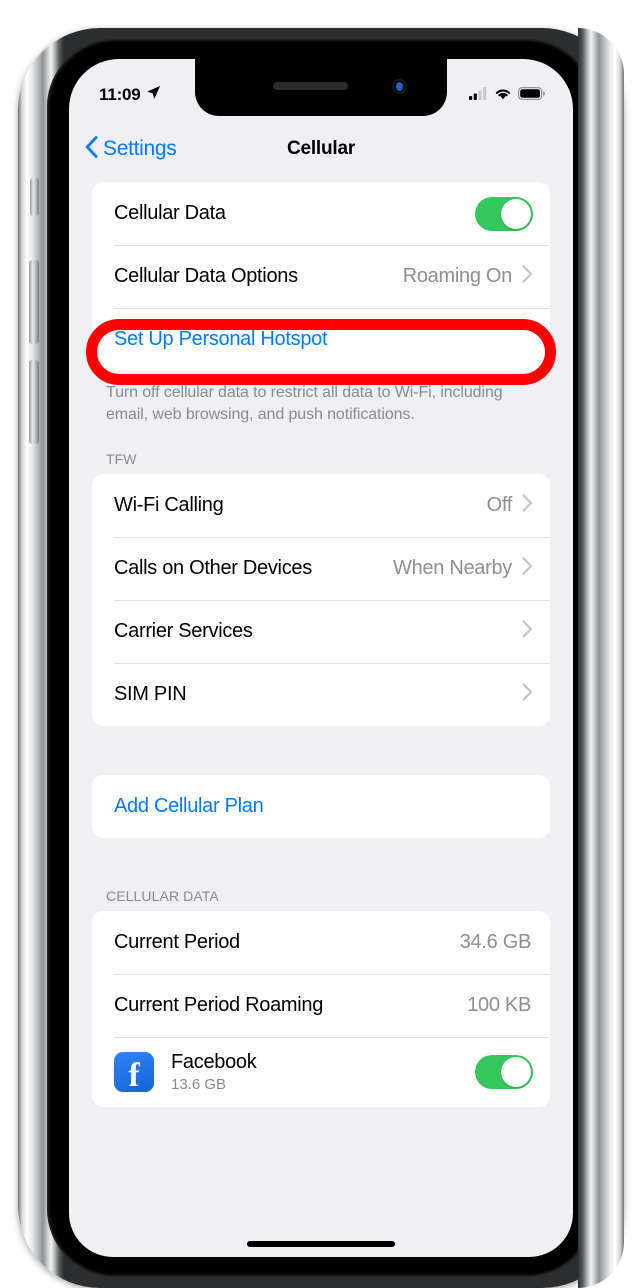 This screenshot has height=1288, width=642. I want to click on row-carrier-services: Carrier Services, so click(321, 631).